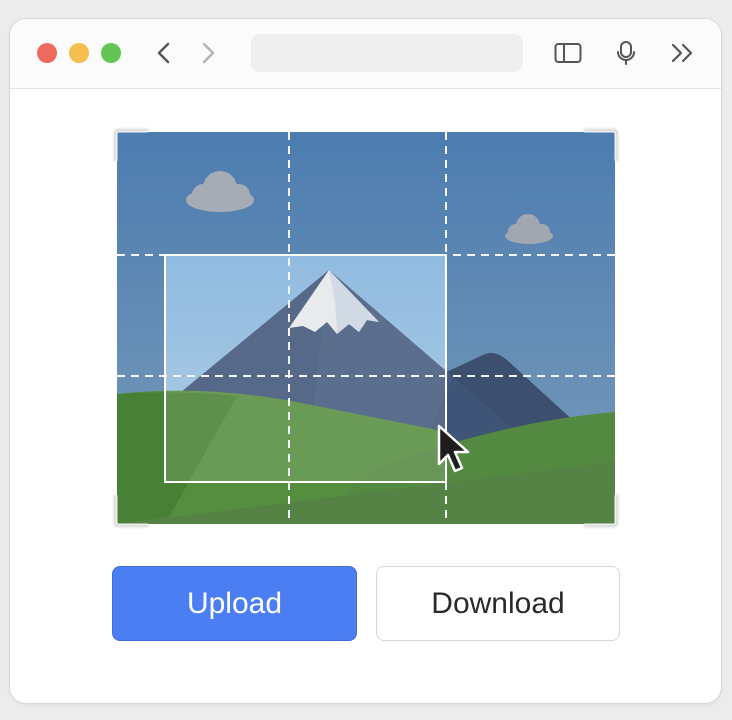  Describe the element at coordinates (131, 145) in the screenshot. I see `crop-handle-top-left` at that location.